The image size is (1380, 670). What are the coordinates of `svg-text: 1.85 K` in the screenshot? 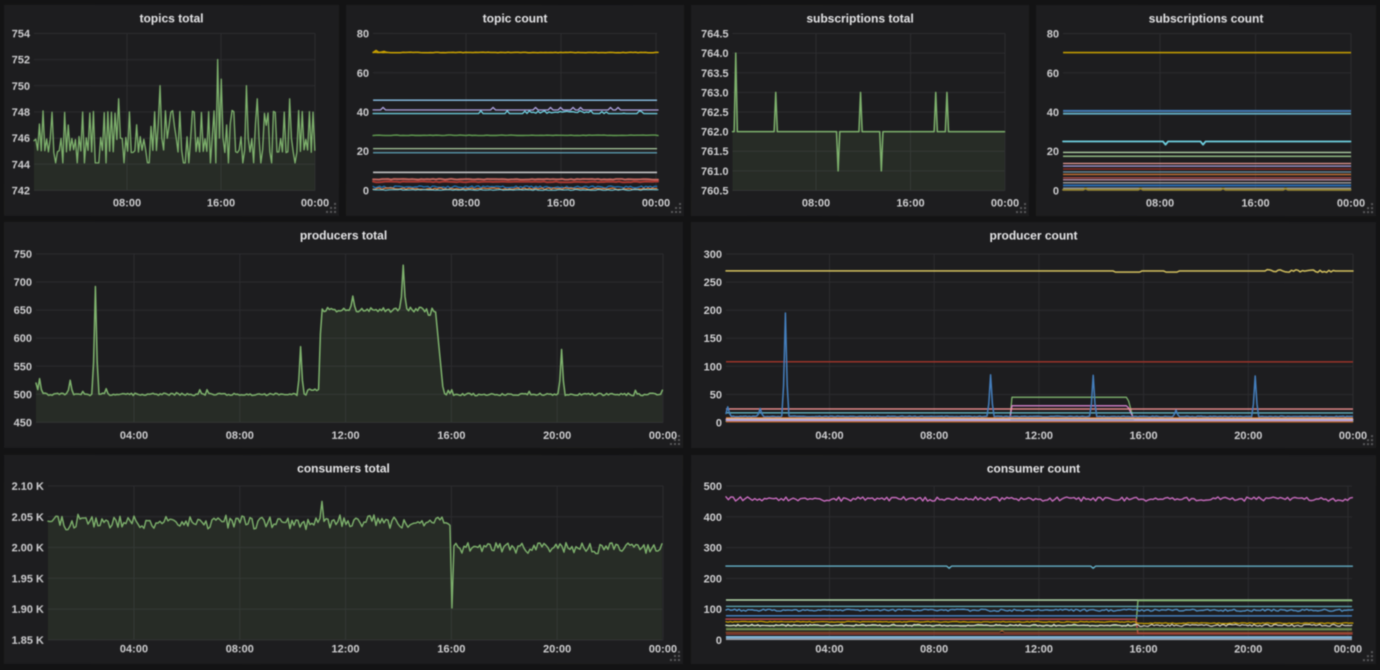 It's located at (28, 641).